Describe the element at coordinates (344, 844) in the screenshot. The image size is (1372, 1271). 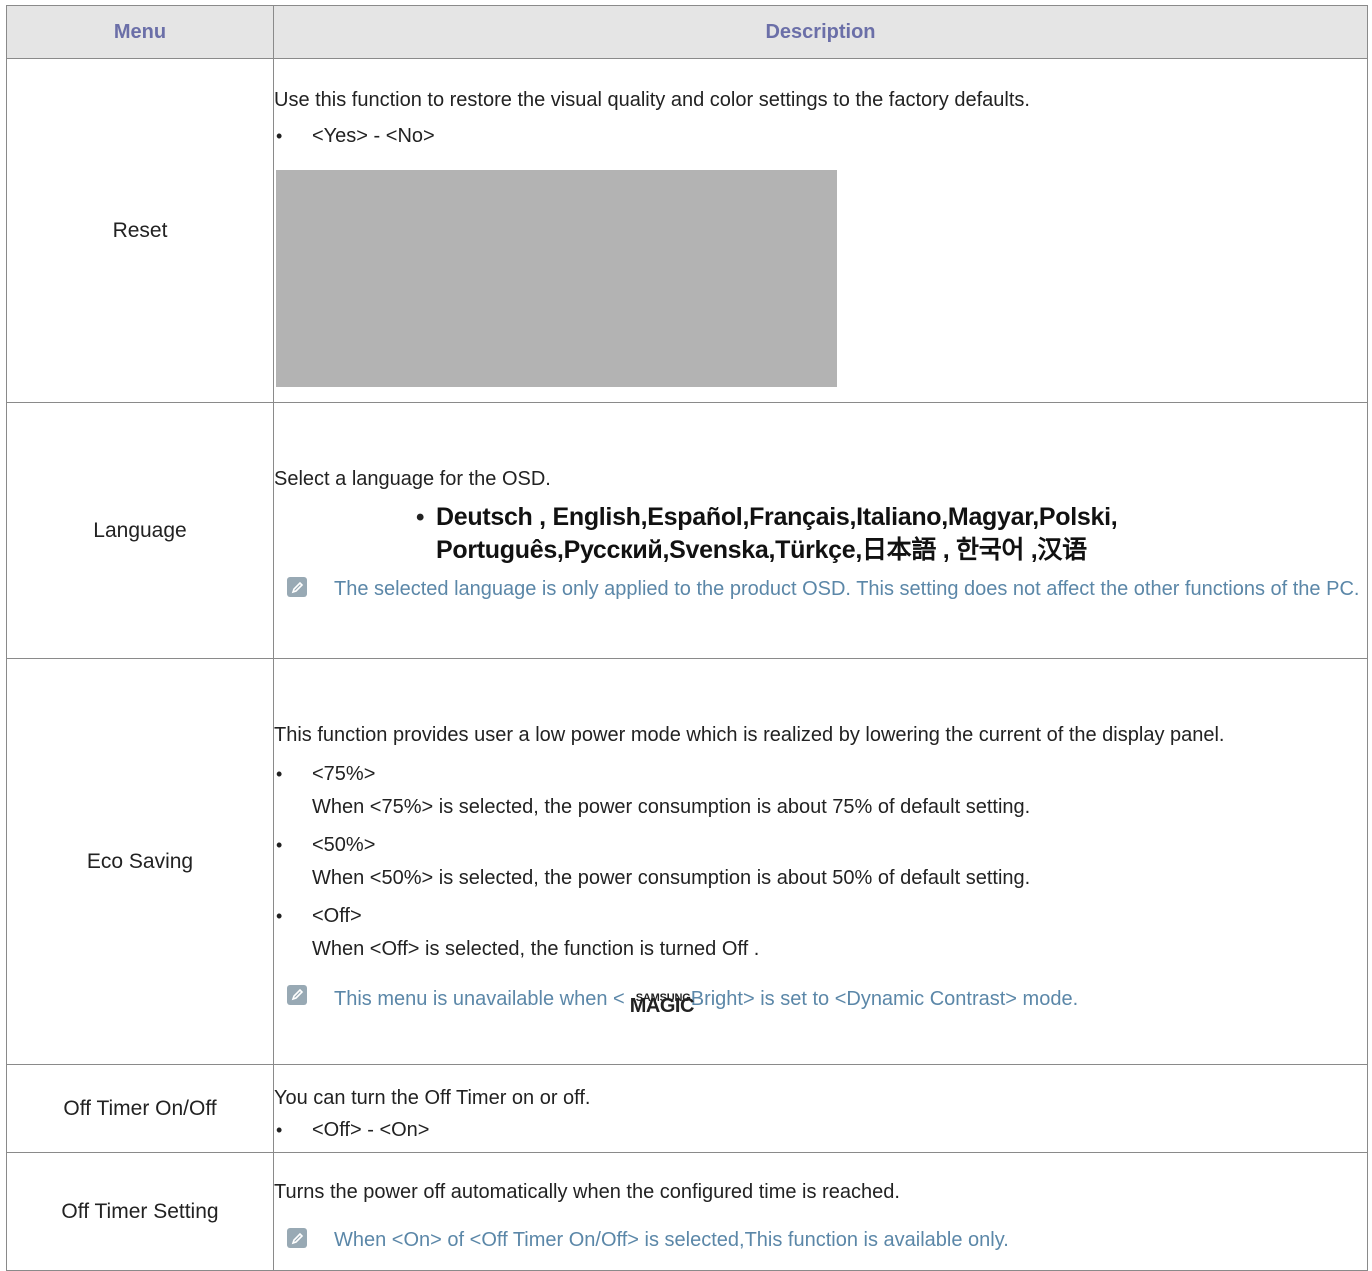
I see `eco-item-label: <50%>` at that location.